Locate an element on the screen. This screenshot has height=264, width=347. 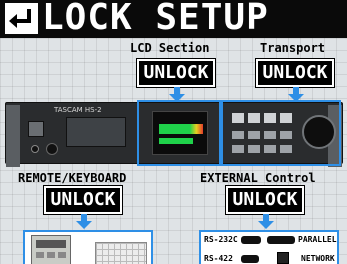
transport-unlock-label: UNLOCK is located at coordinates (295, 72).